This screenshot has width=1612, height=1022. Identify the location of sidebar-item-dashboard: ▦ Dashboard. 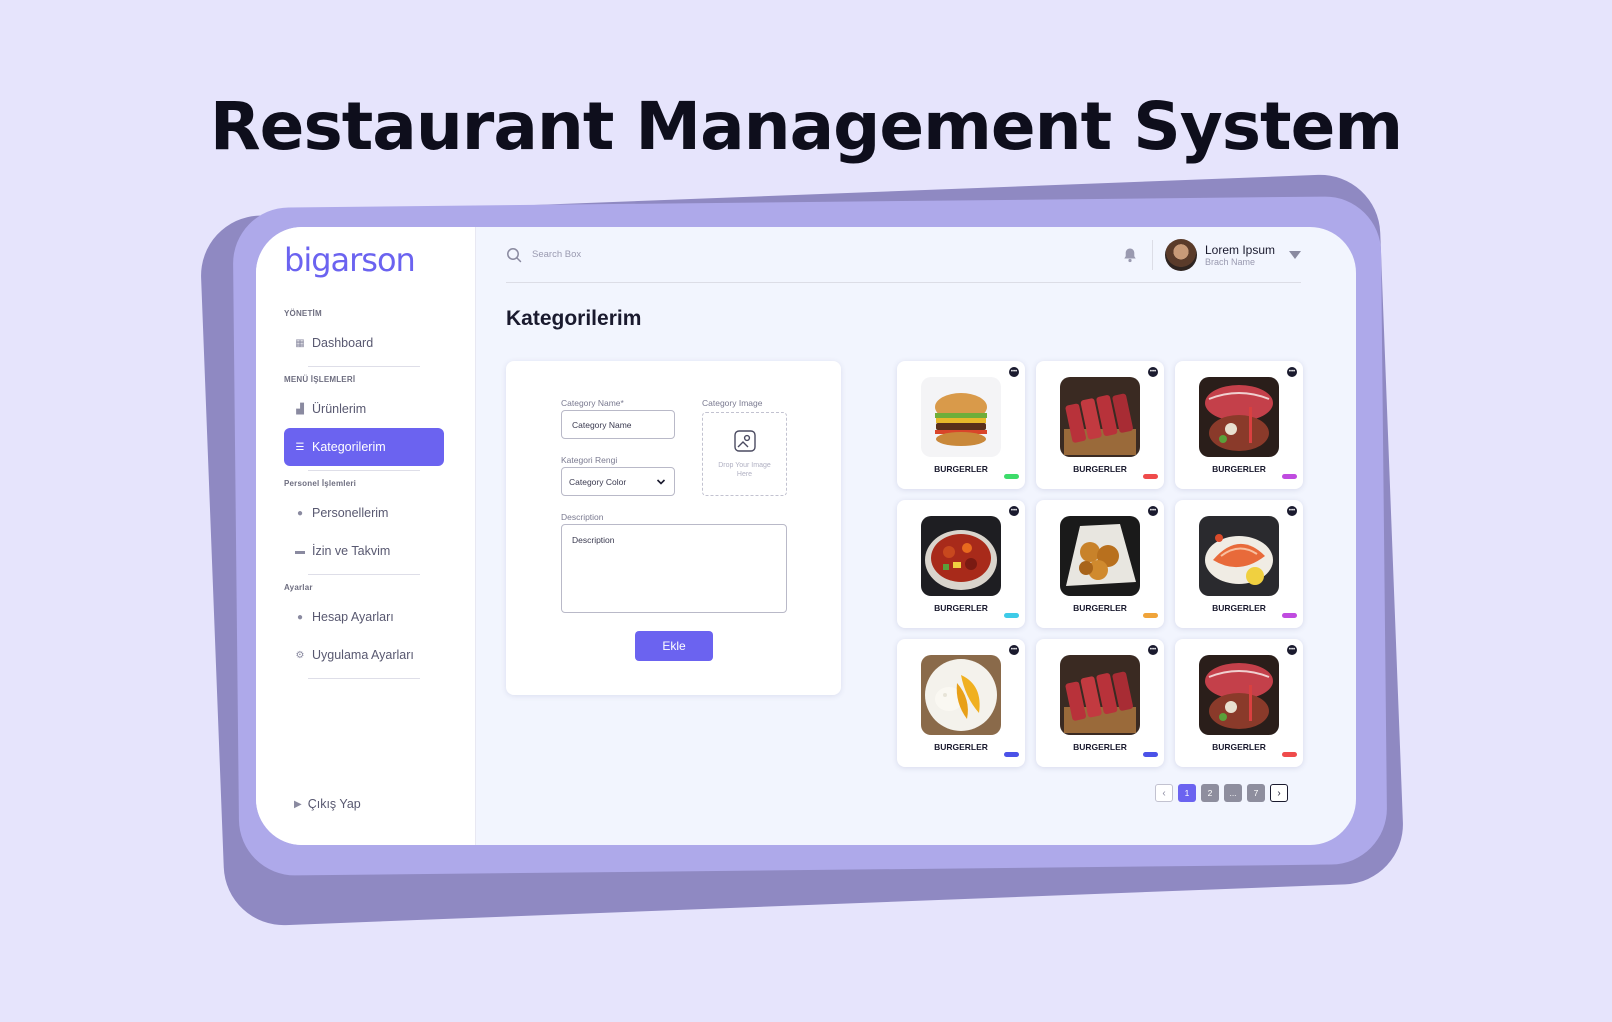
(364, 343).